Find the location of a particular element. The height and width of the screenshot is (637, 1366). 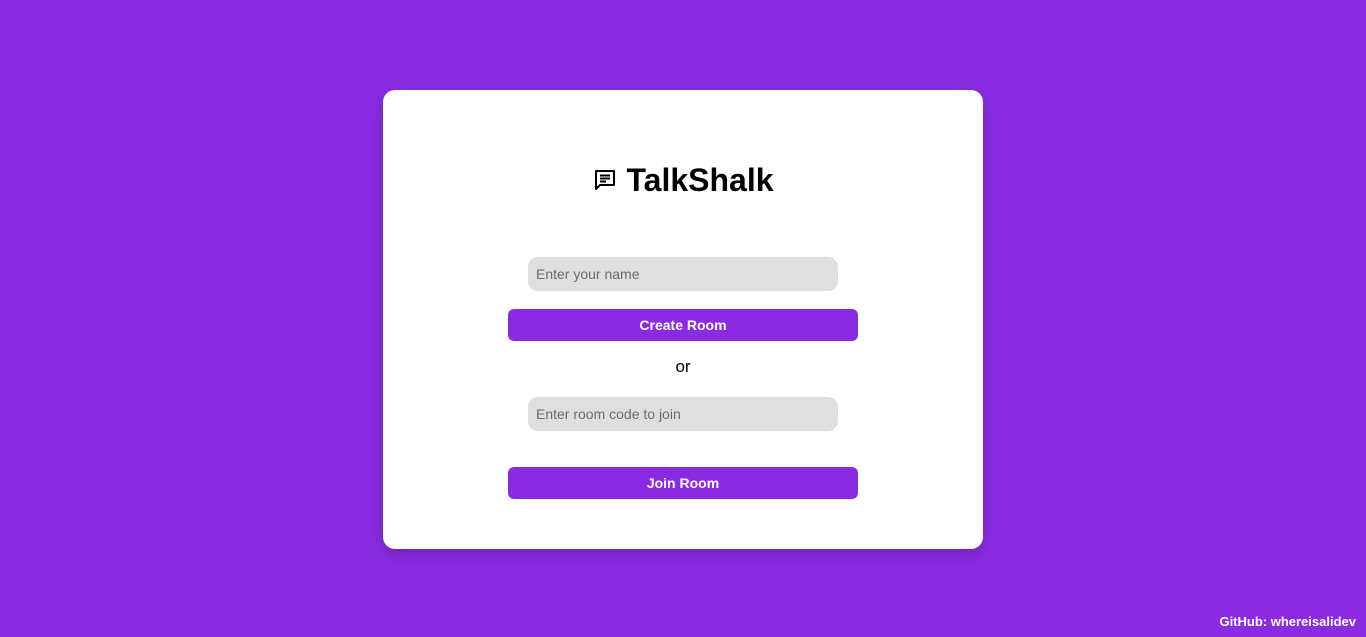

name-input is located at coordinates (683, 274).